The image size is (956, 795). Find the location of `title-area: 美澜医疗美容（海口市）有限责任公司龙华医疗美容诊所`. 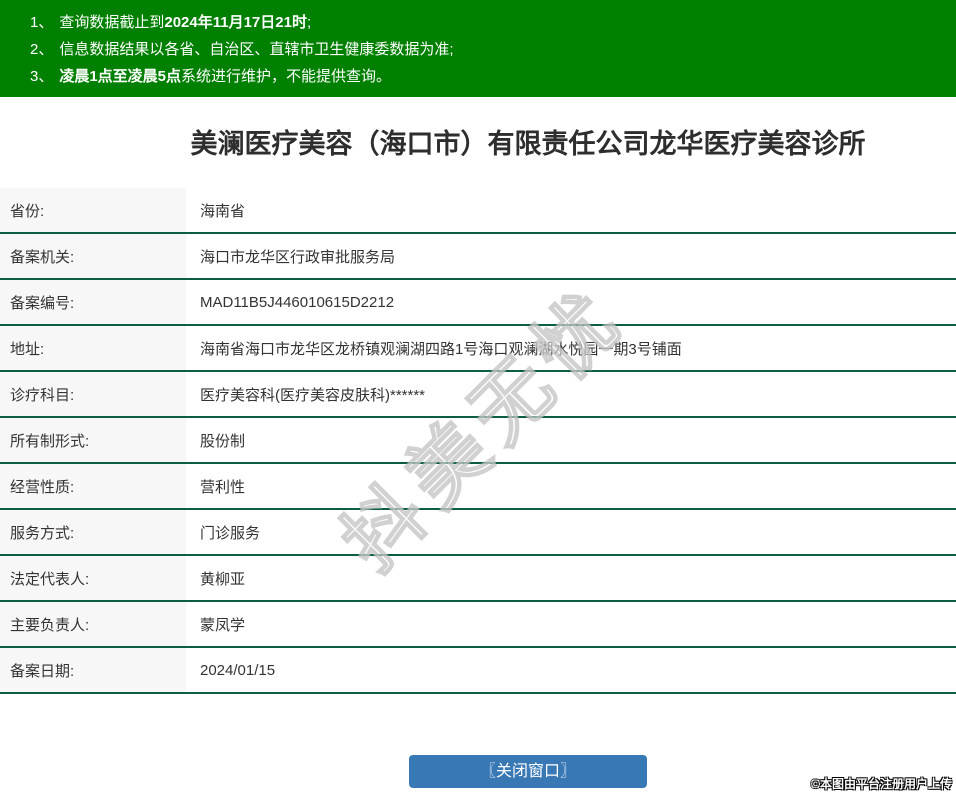

title-area: 美澜医疗美容（海口市）有限责任公司龙华医疗美容诊所 is located at coordinates (478, 142).